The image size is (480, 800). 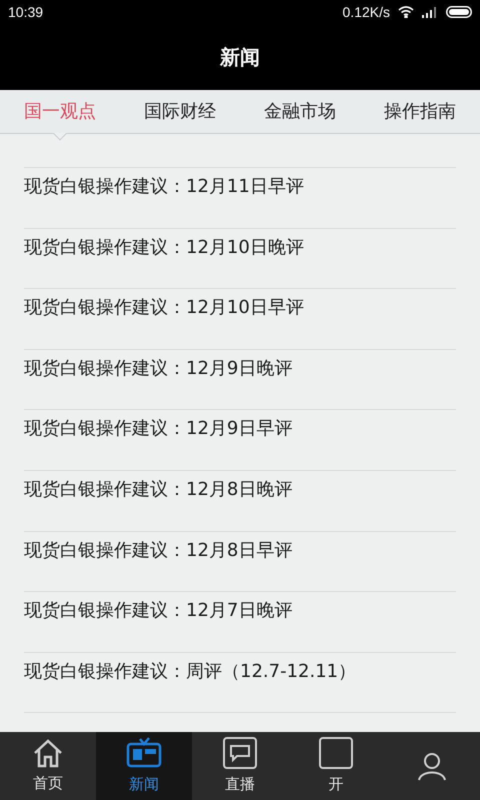 I want to click on home-icon, so click(x=48, y=753).